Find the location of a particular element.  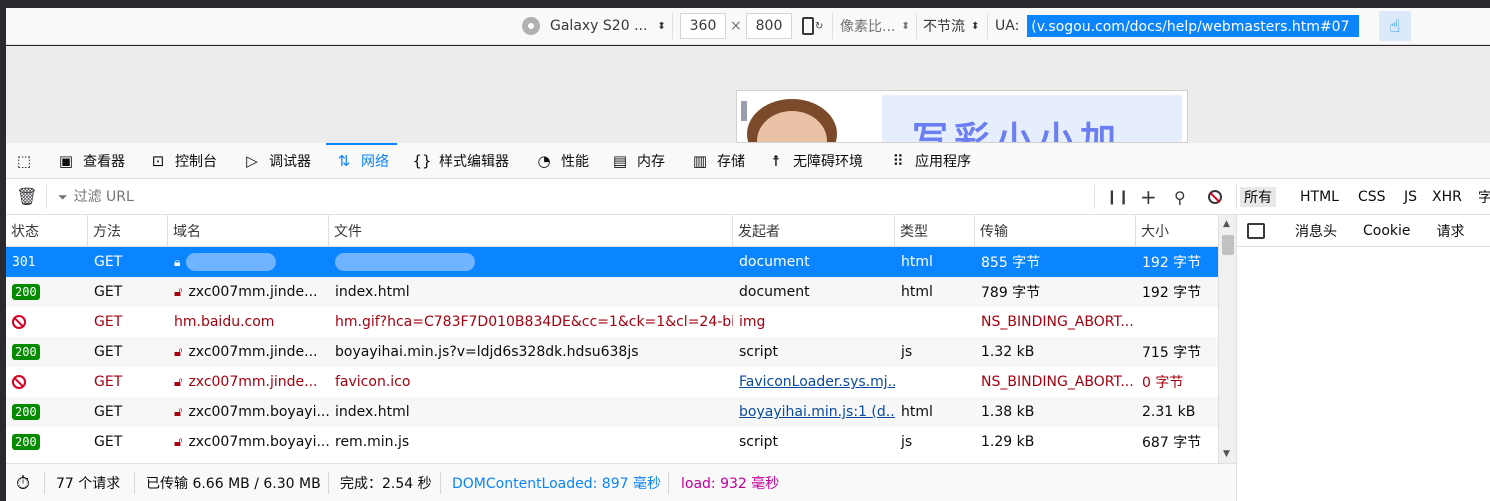

tab-headers: 消息头 is located at coordinates (1316, 231).